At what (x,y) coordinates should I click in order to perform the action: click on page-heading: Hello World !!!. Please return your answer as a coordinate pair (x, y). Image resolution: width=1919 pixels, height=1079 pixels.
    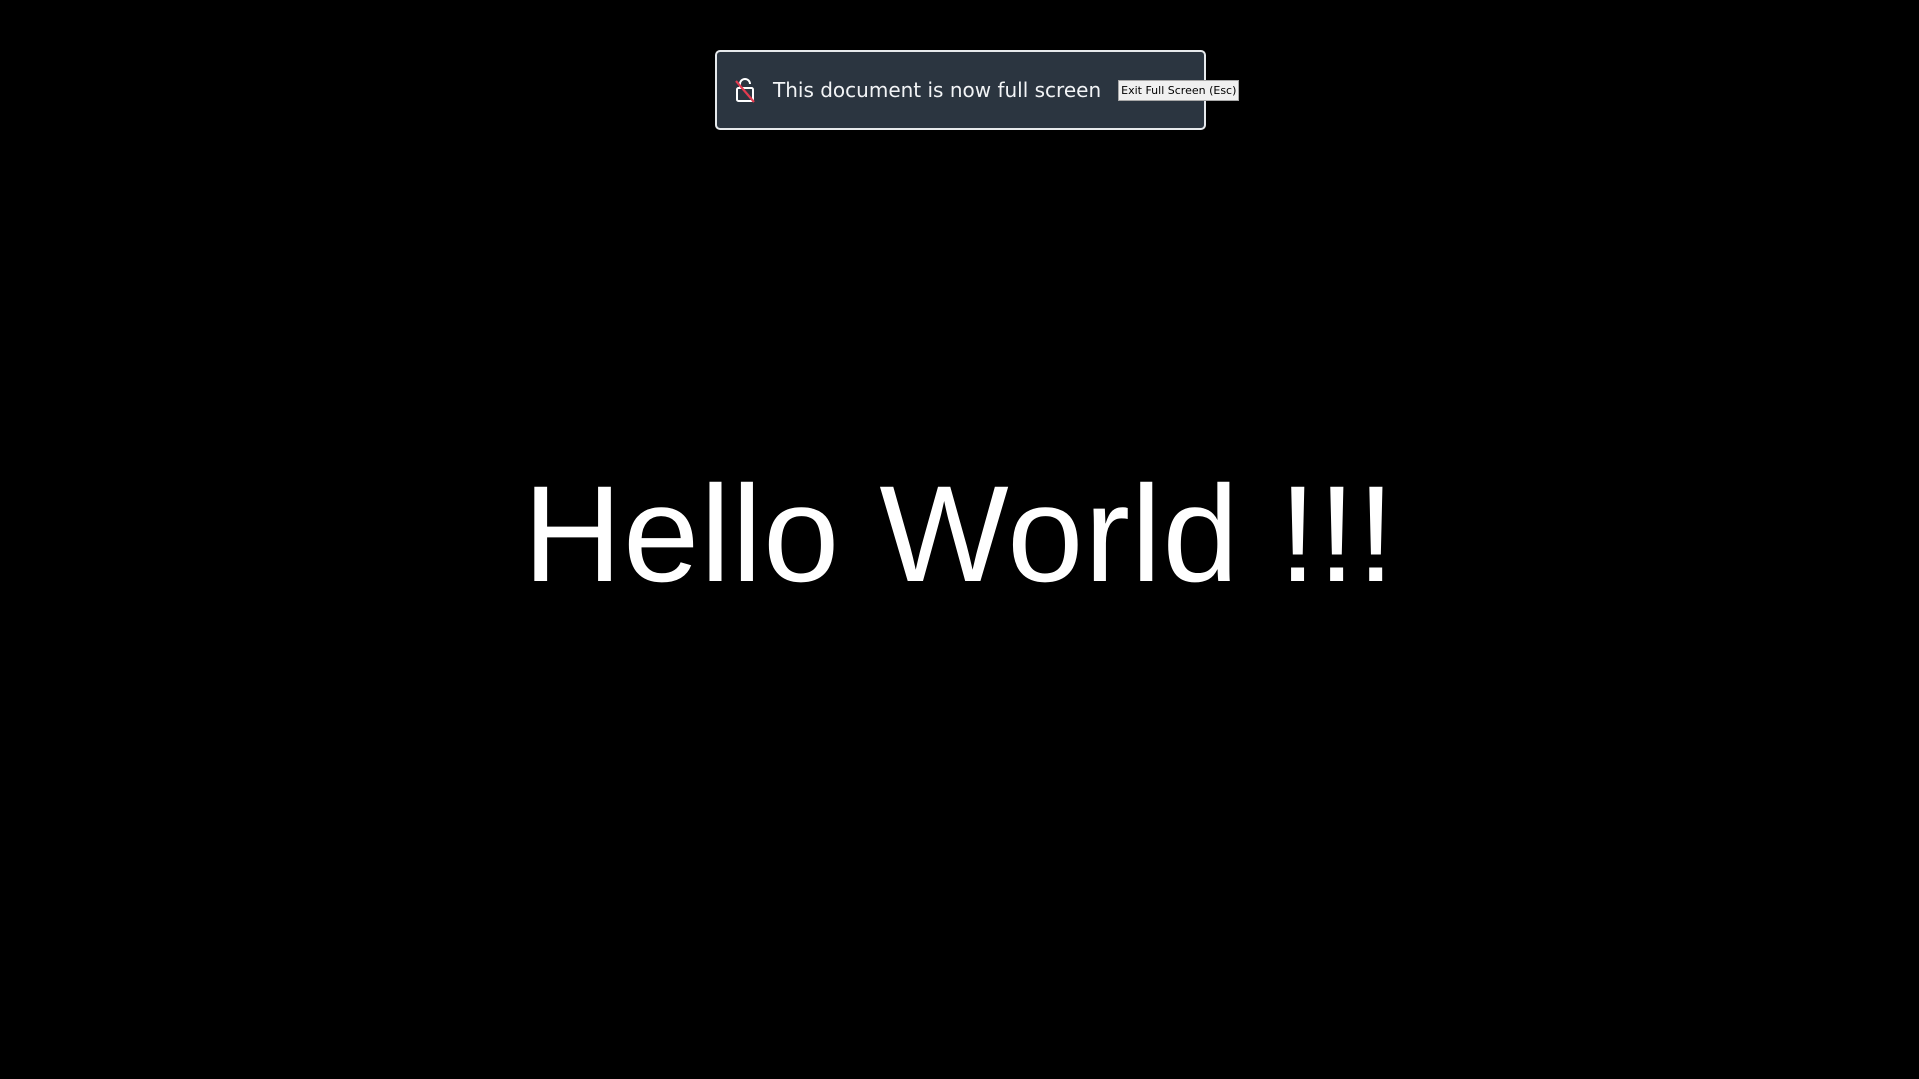
    Looking at the image, I should click on (959, 534).